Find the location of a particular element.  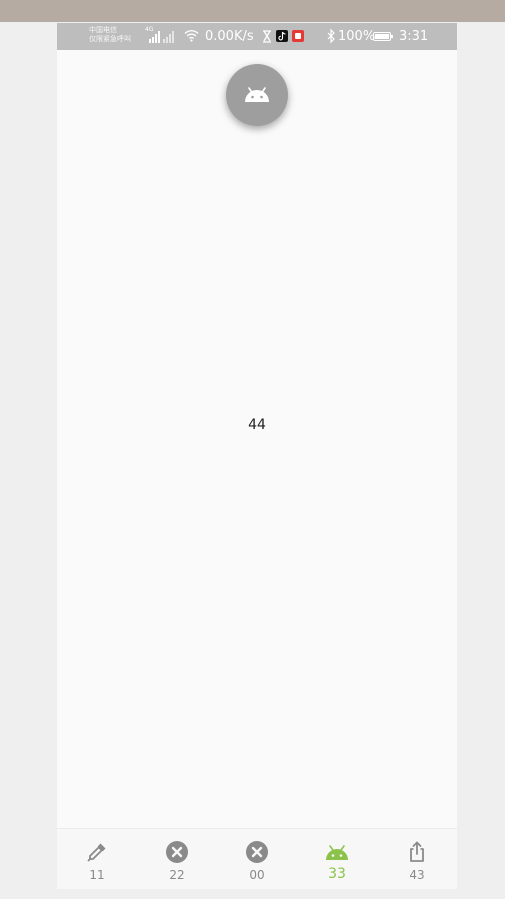

android-fab-button is located at coordinates (257, 95).